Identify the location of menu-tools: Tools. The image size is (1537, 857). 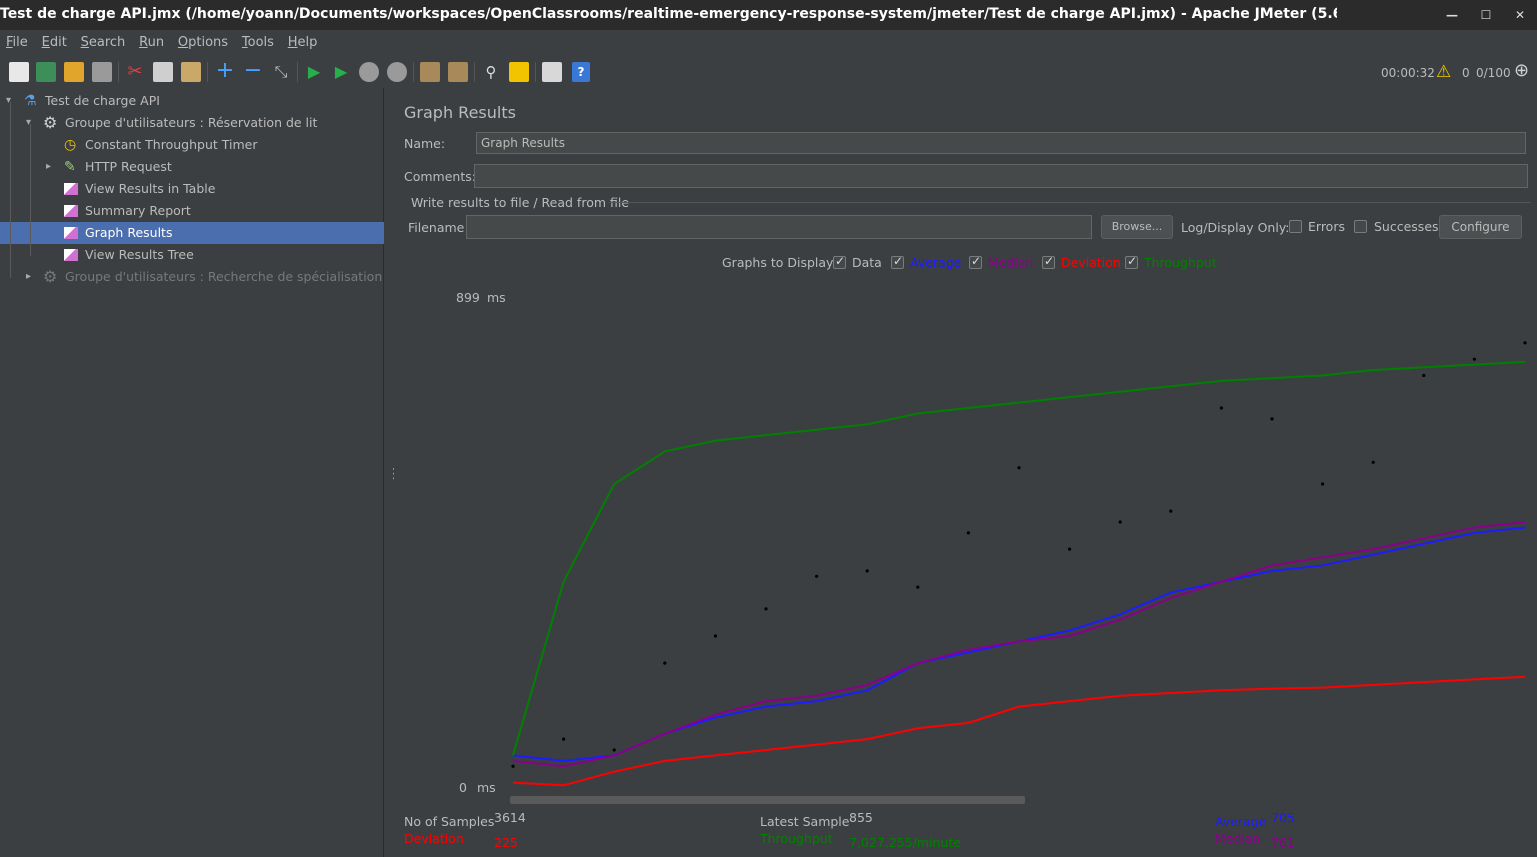
(257, 41).